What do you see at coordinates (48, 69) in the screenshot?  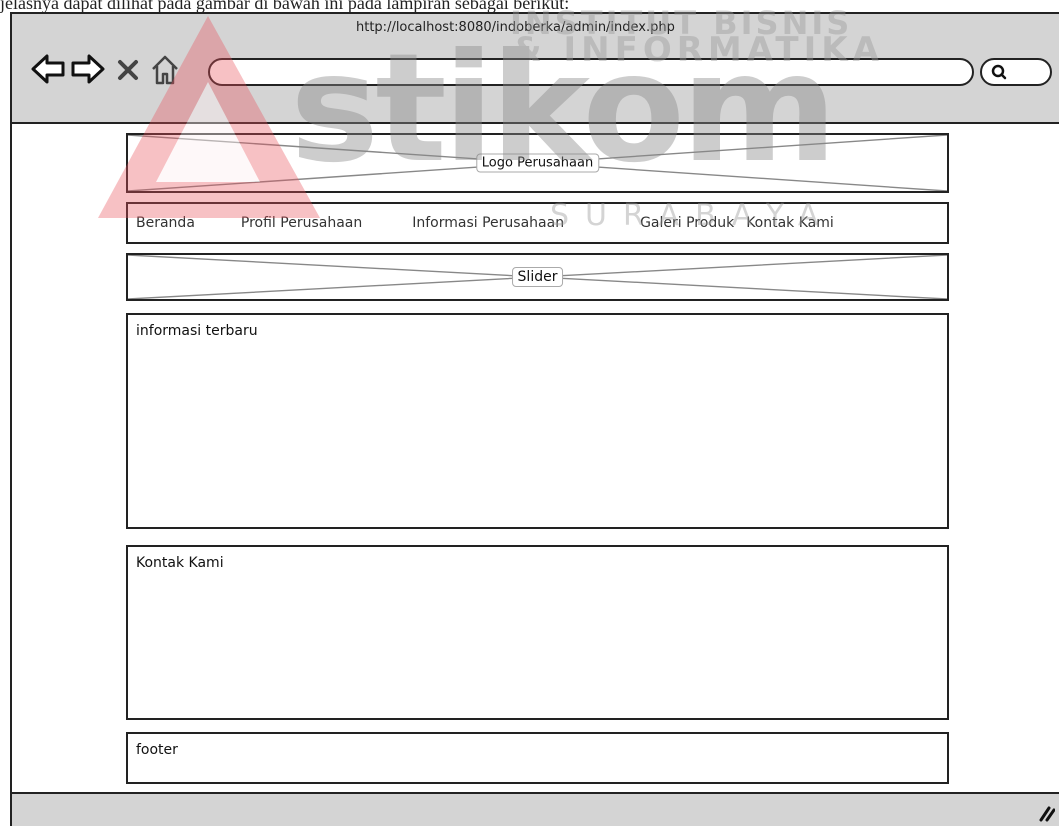 I see `back-arrow-icon` at bounding box center [48, 69].